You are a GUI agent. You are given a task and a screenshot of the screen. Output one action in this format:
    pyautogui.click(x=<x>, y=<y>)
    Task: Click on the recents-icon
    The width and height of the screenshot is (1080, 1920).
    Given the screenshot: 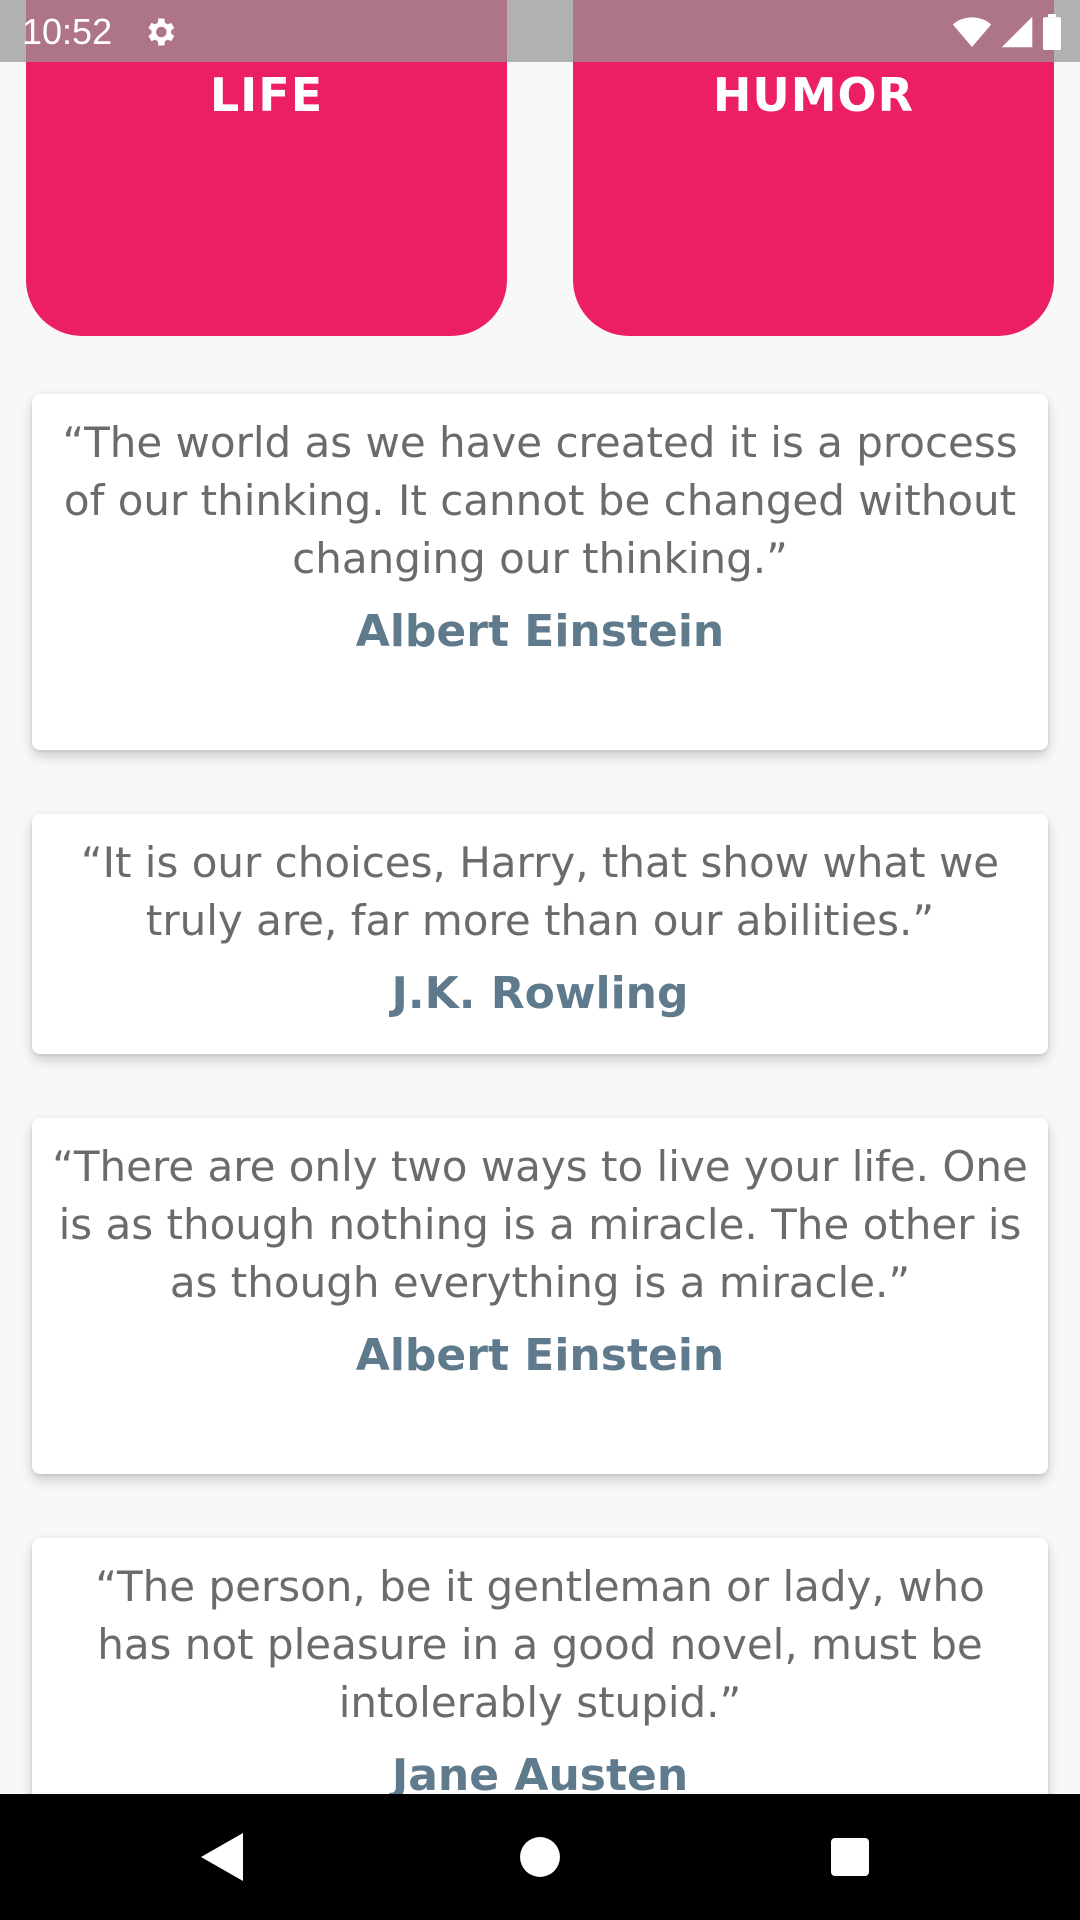 What is the action you would take?
    pyautogui.click(x=850, y=1857)
    